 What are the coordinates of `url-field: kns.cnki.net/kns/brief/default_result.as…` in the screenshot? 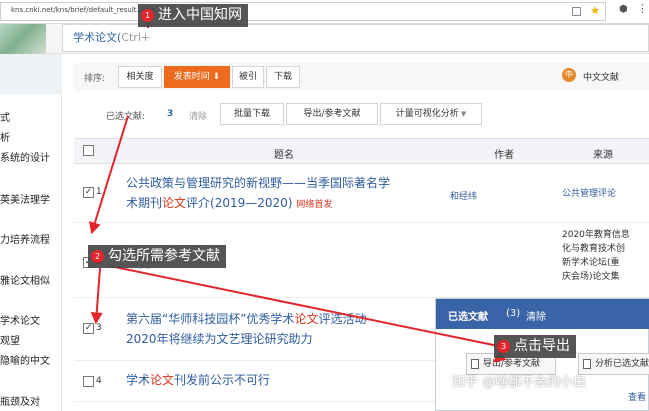 It's located at (303, 11).